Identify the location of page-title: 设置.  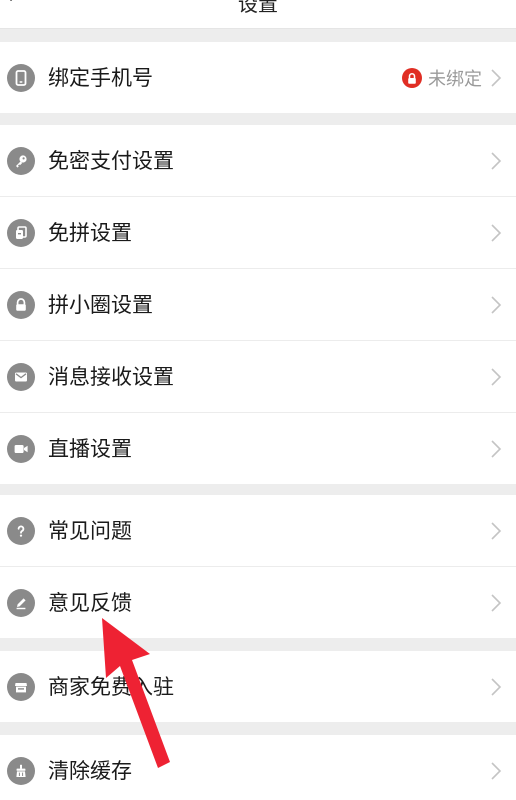
(258, 8).